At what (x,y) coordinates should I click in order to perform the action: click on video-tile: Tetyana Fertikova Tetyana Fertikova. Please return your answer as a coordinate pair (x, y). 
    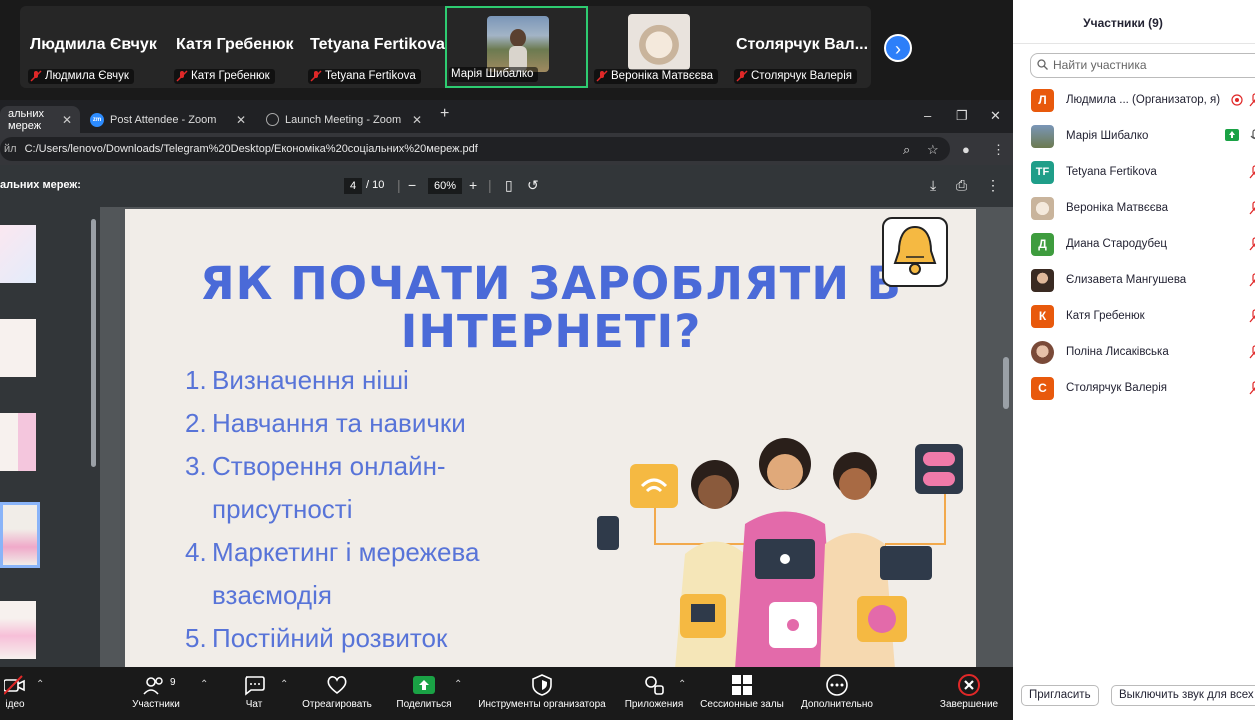
    Looking at the image, I should click on (373, 47).